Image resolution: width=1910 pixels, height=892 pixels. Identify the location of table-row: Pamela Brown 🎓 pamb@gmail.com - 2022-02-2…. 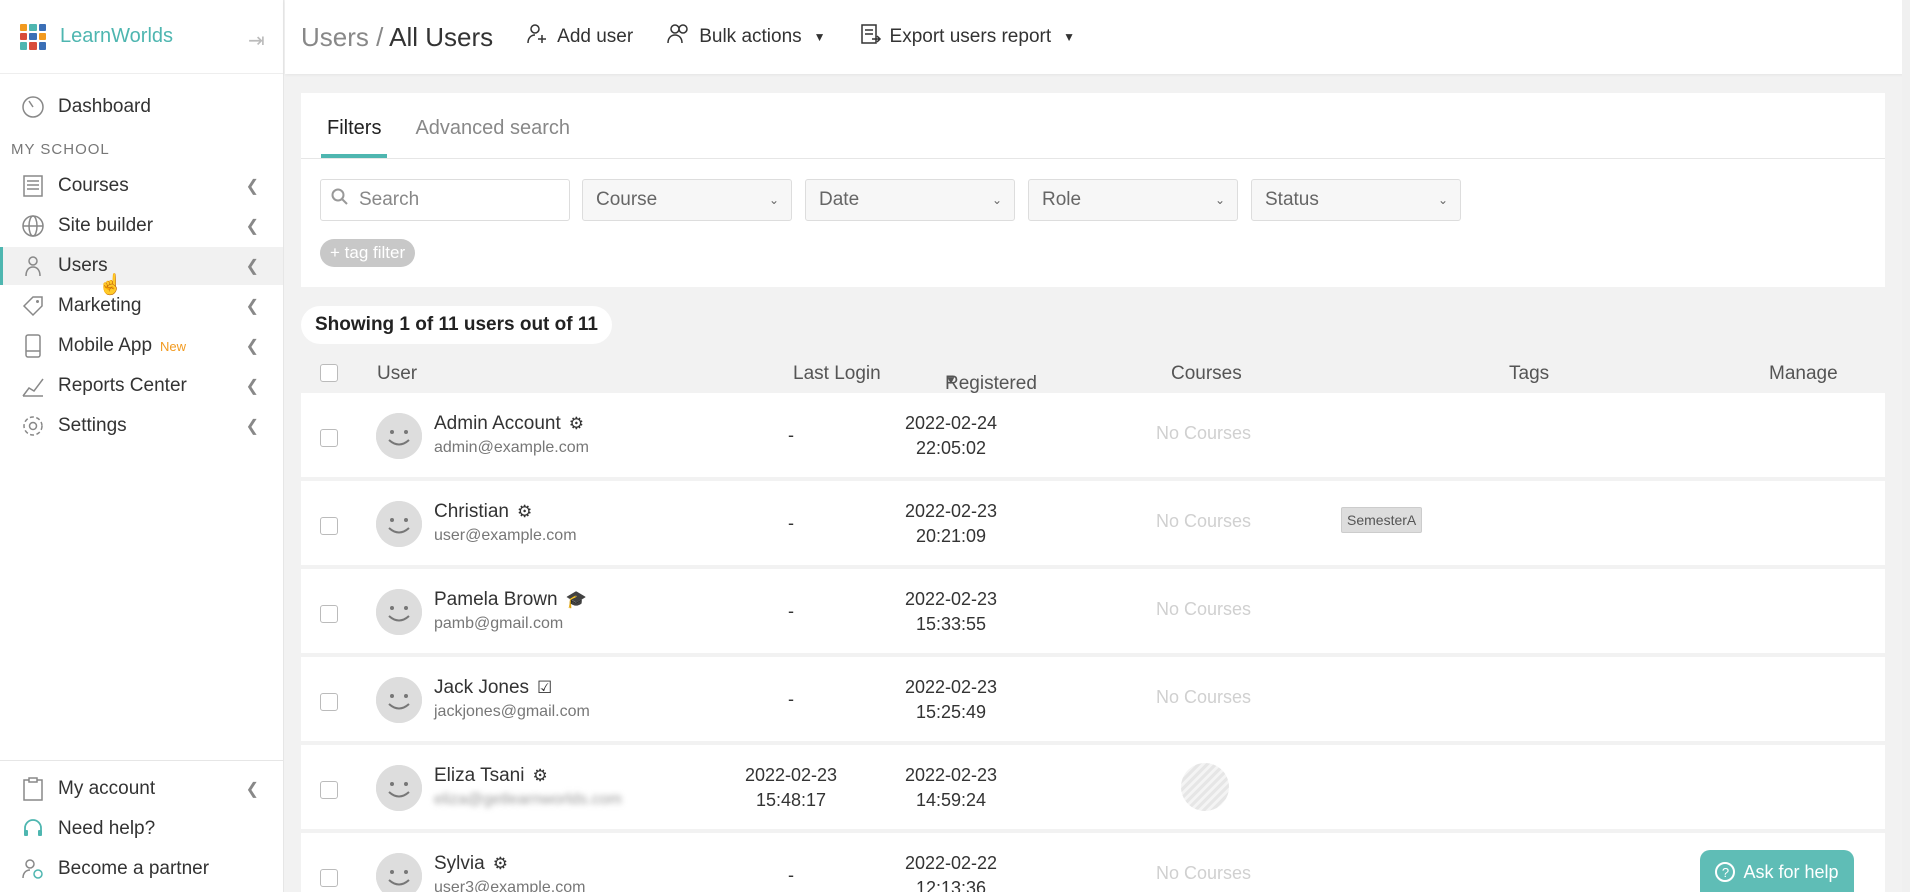
(1093, 611).